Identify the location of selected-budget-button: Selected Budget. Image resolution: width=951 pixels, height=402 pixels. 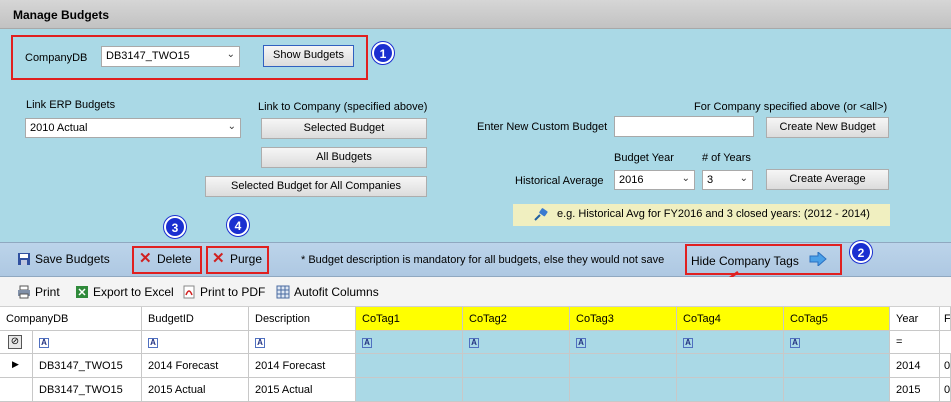
(344, 128).